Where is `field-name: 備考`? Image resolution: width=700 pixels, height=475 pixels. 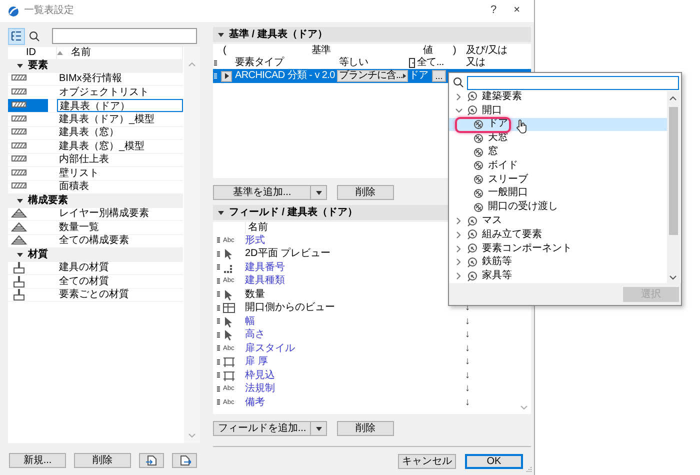 field-name: 備考 is located at coordinates (355, 402).